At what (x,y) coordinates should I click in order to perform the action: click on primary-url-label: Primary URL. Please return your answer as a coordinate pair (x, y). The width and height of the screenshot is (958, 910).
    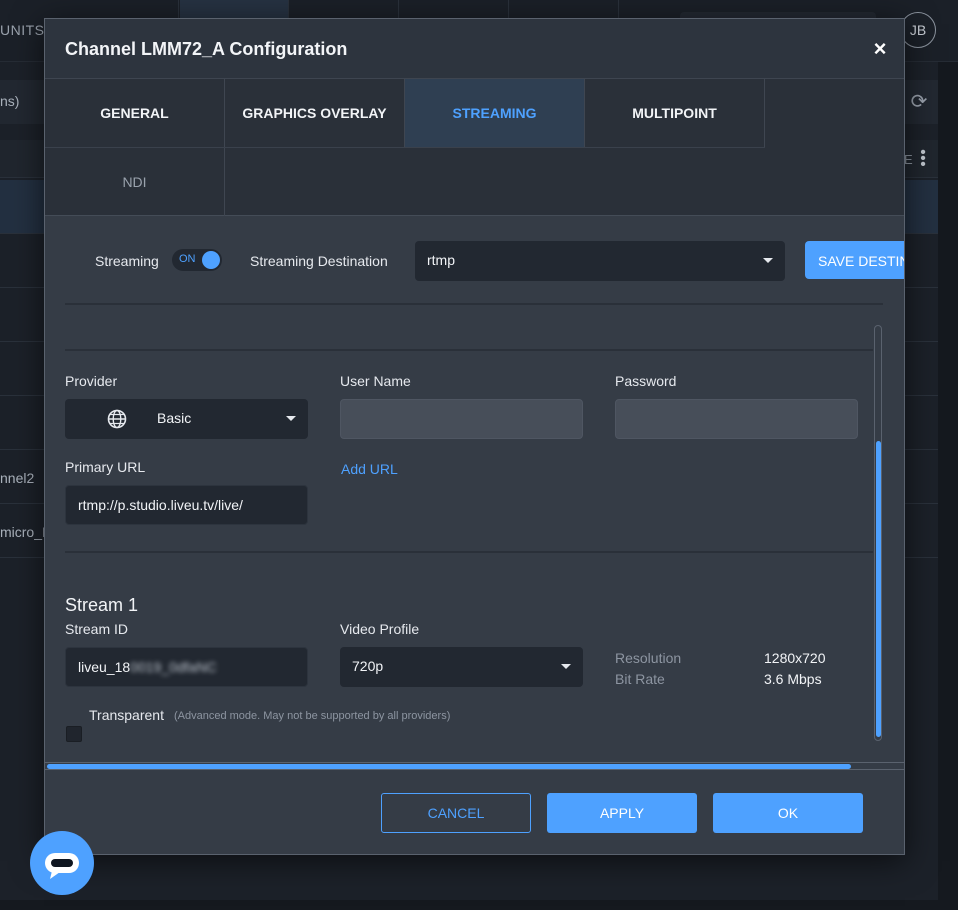
    Looking at the image, I should click on (105, 467).